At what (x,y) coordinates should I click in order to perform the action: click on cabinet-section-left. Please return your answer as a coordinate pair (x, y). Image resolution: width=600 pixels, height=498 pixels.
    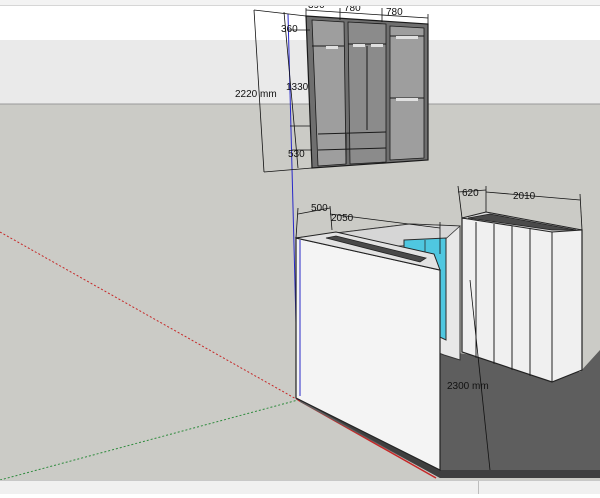
    Looking at the image, I should click on (329, 93).